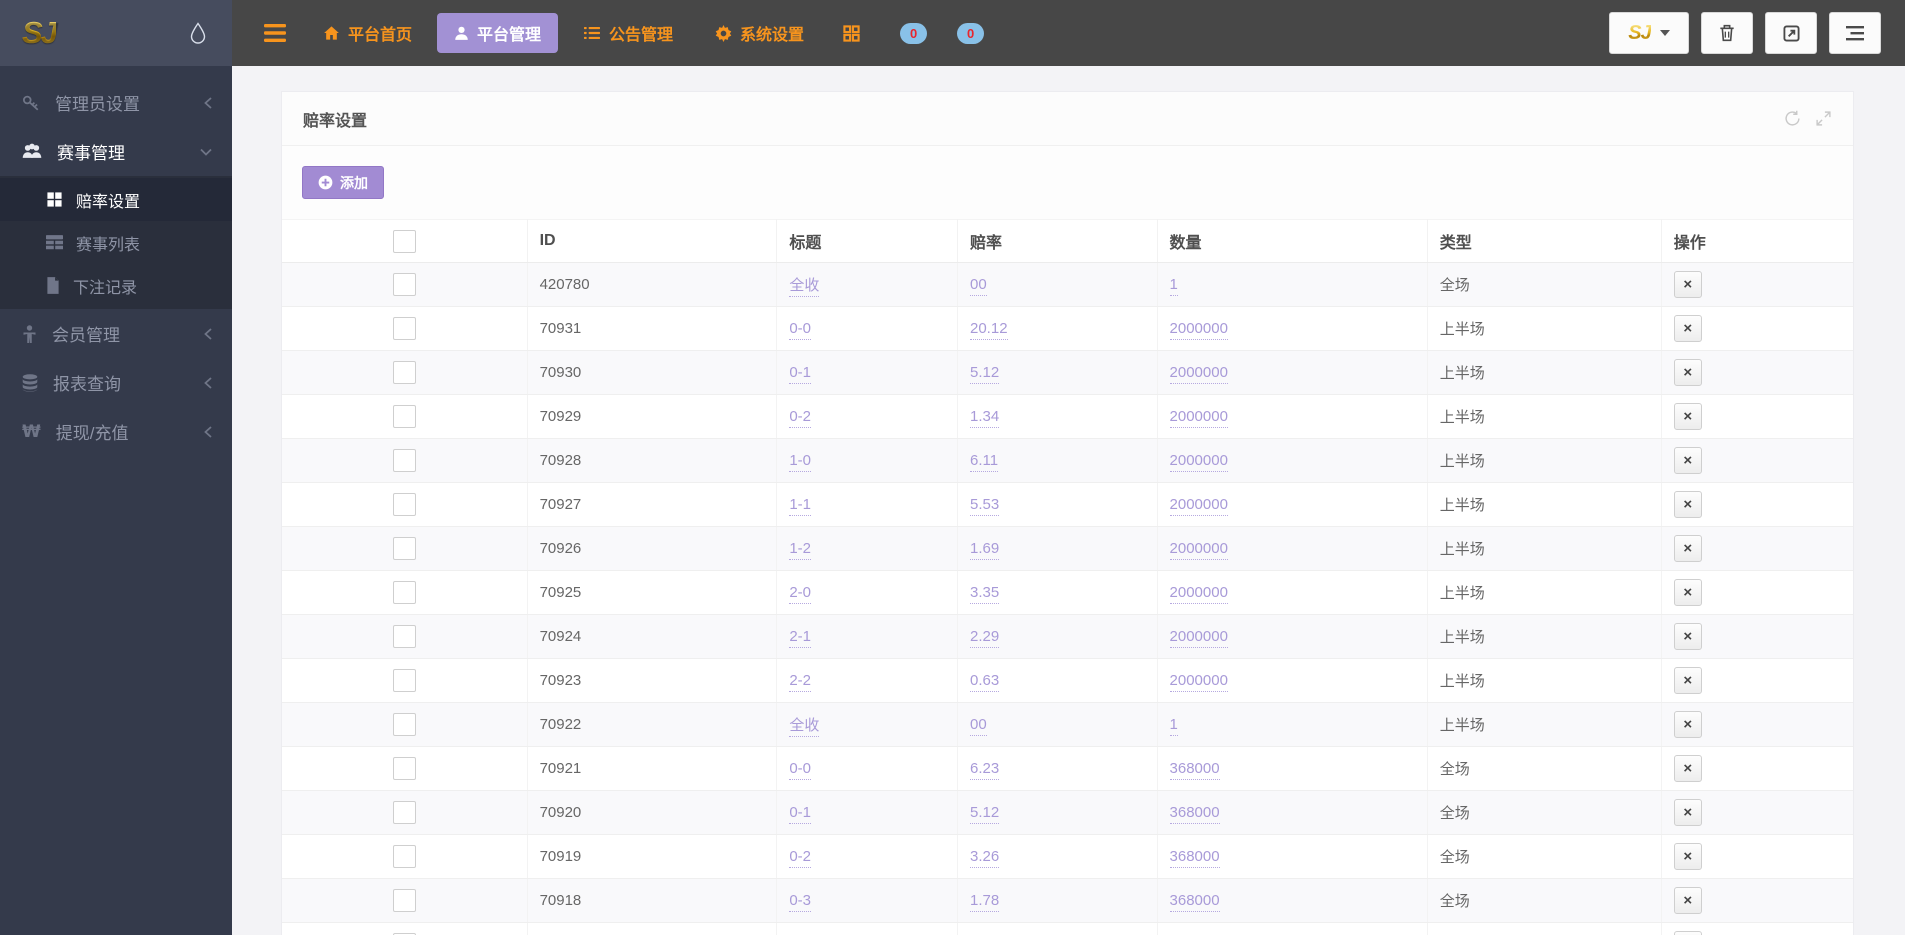 The image size is (1905, 935). What do you see at coordinates (985, 550) in the screenshot?
I see `cell-odds-link: 1.69` at bounding box center [985, 550].